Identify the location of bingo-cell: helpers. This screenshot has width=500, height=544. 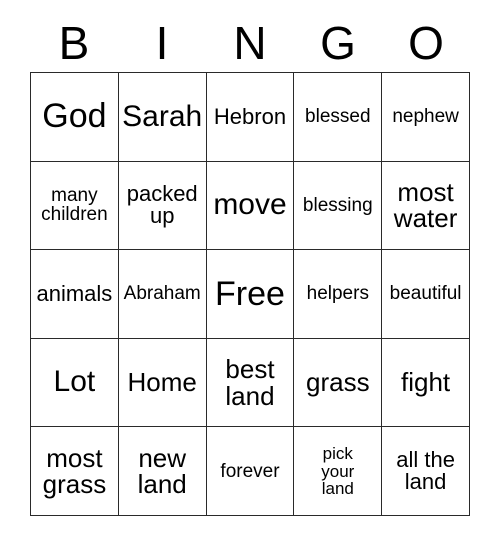
(338, 294).